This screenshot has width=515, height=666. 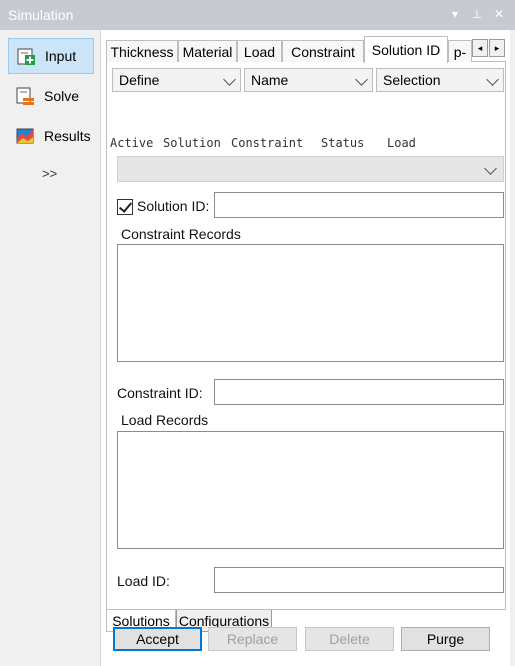 What do you see at coordinates (25, 136) in the screenshot?
I see `results-icon` at bounding box center [25, 136].